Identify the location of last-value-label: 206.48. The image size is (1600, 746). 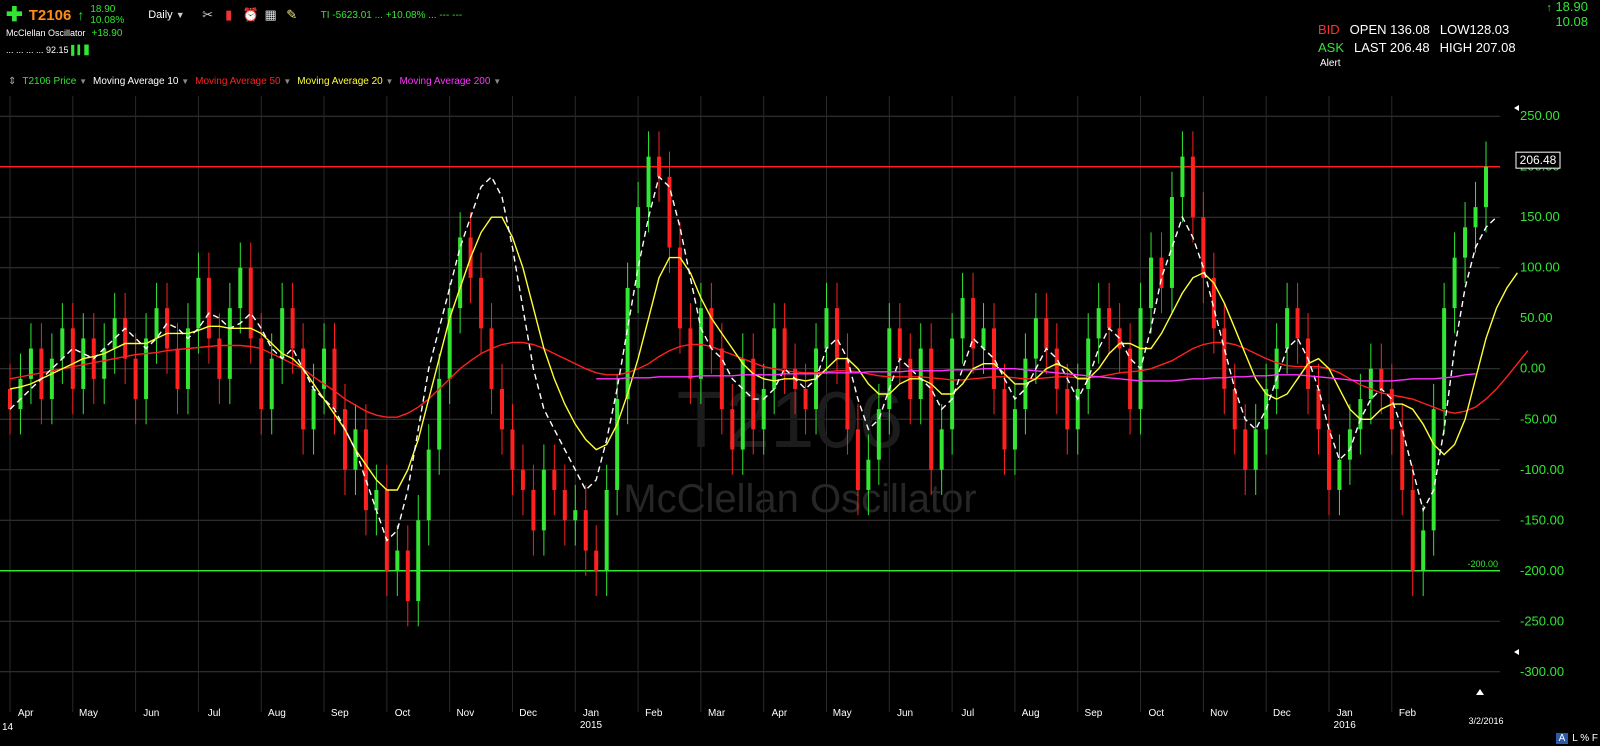
(1538, 160).